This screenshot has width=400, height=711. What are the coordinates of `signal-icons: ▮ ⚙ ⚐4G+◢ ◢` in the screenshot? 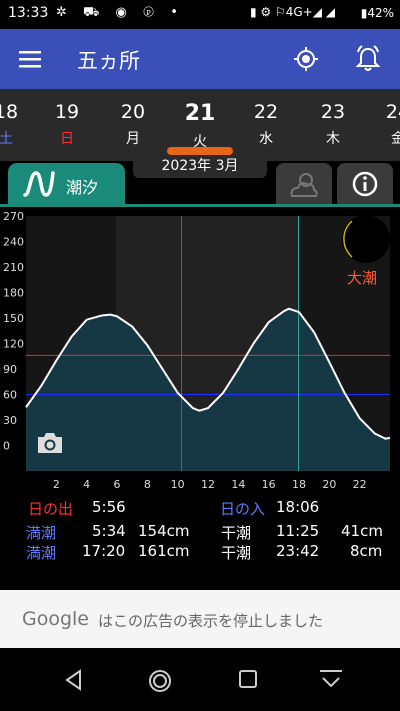 It's located at (293, 12).